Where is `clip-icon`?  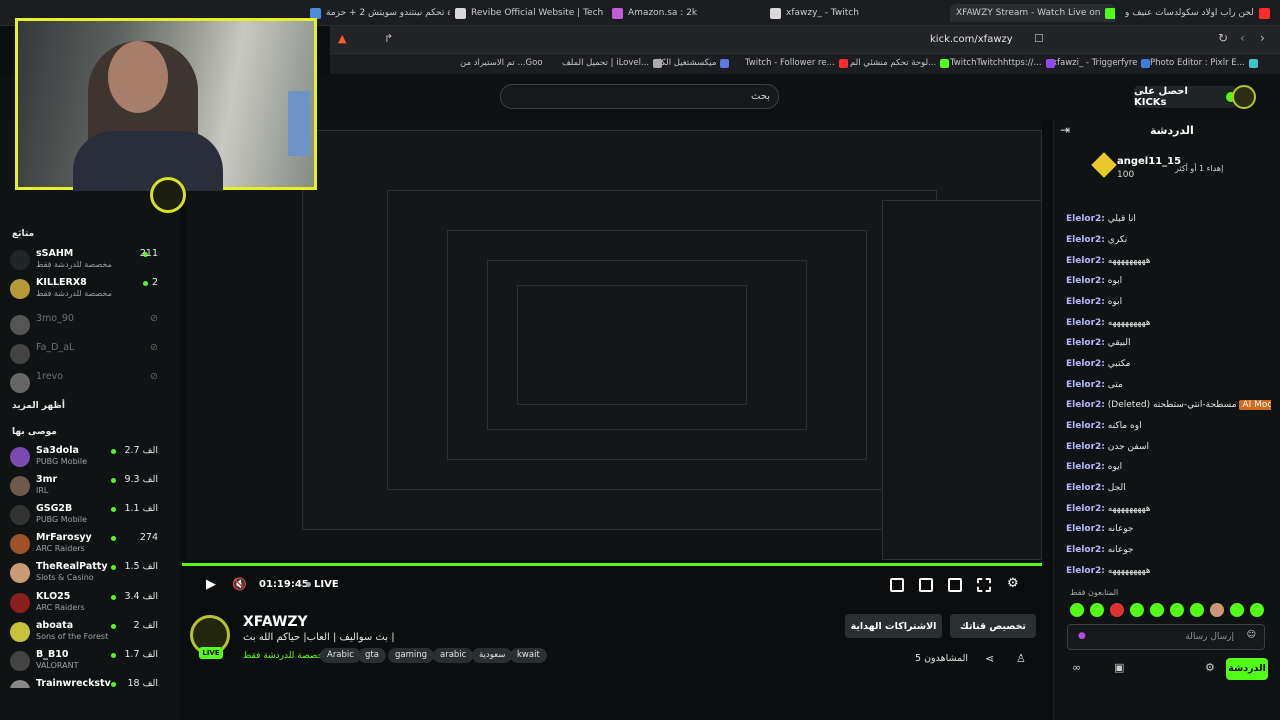
clip-icon is located at coordinates (897, 585).